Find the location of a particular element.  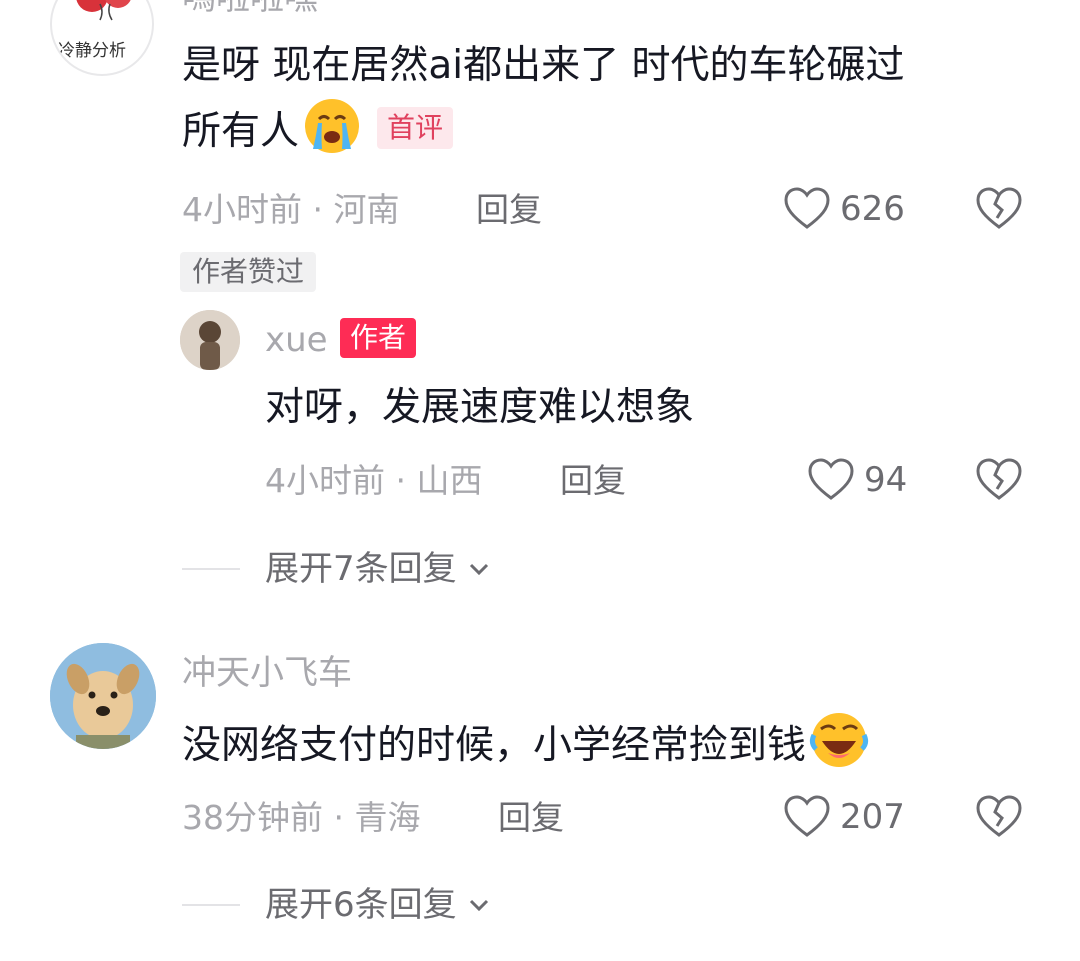

crying-face-icon is located at coordinates (332, 128).